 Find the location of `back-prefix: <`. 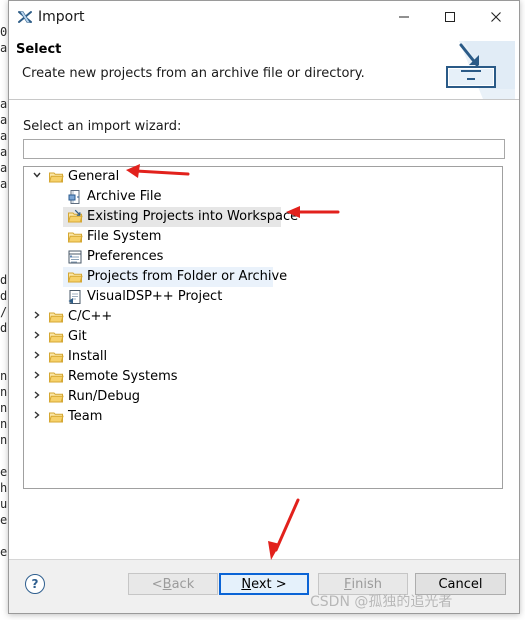

back-prefix: < is located at coordinates (157, 584).